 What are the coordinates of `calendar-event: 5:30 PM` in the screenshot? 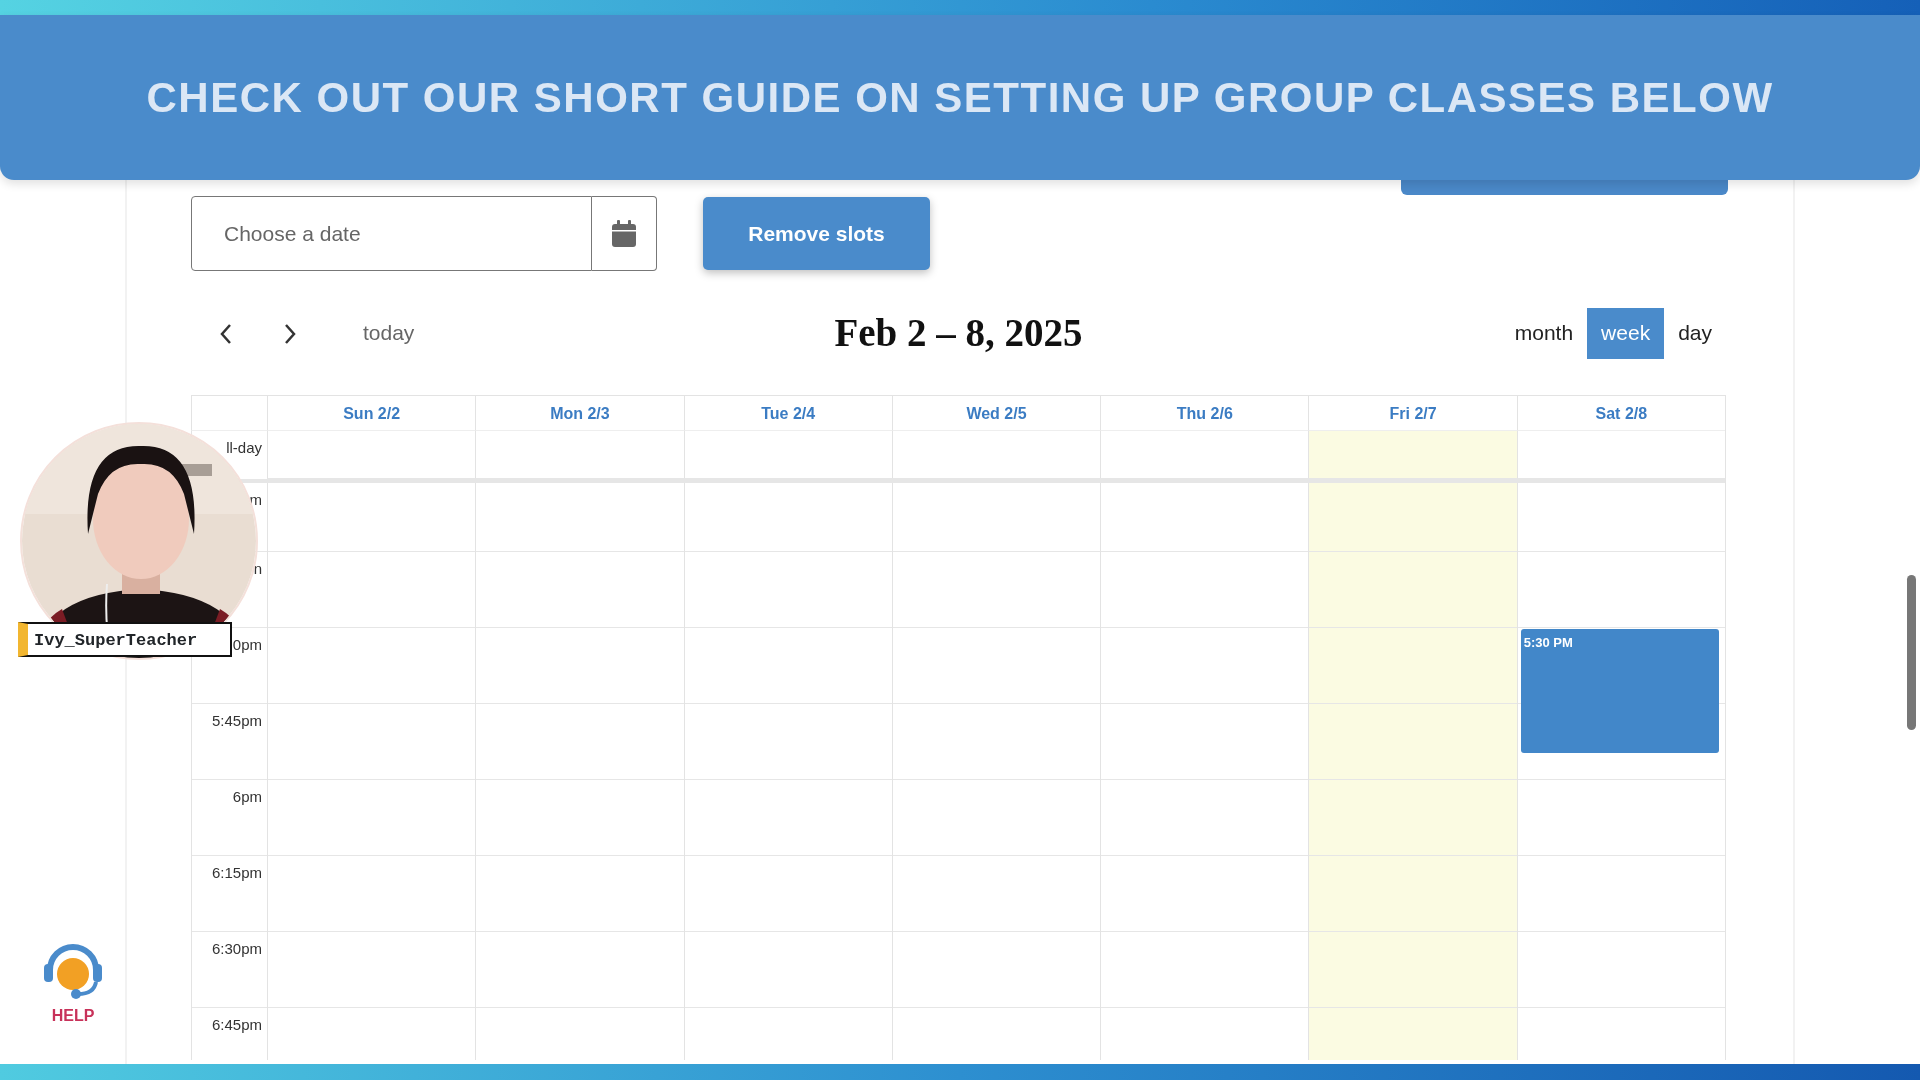 It's located at (1619, 691).